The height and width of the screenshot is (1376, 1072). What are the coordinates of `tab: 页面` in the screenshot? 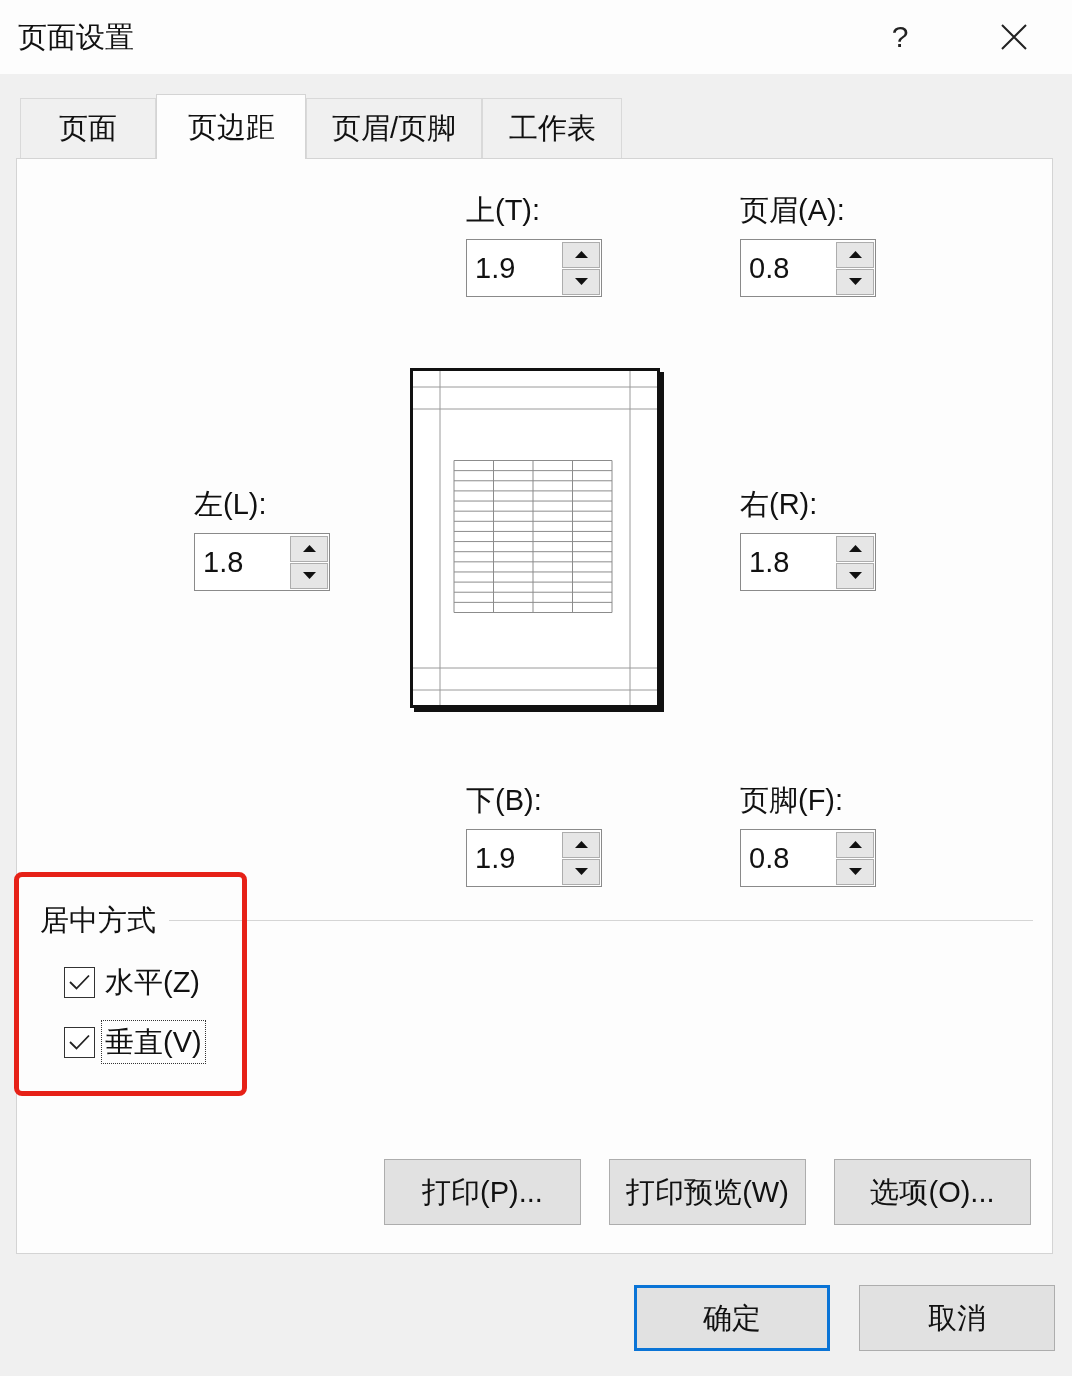 It's located at (88, 128).